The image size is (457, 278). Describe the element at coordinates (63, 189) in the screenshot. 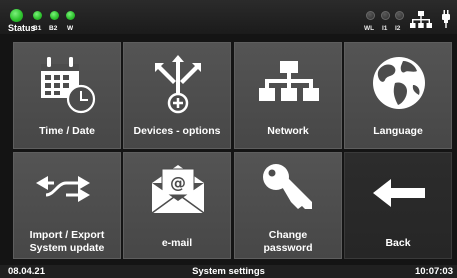

I see `swap-arrows-icon` at that location.